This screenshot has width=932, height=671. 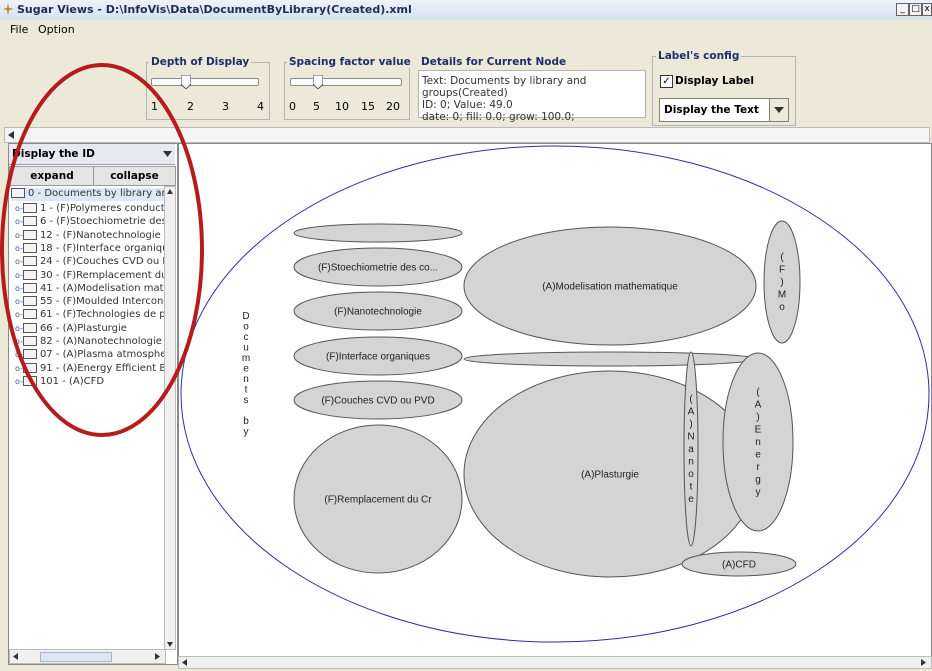 I want to click on depth-tick-3: 3, so click(x=225, y=106).